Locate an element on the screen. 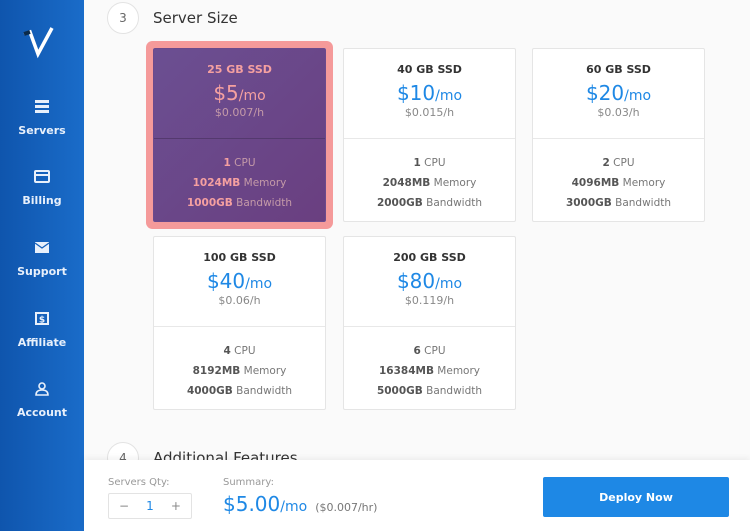  quantity-value: 1 is located at coordinates (150, 506).